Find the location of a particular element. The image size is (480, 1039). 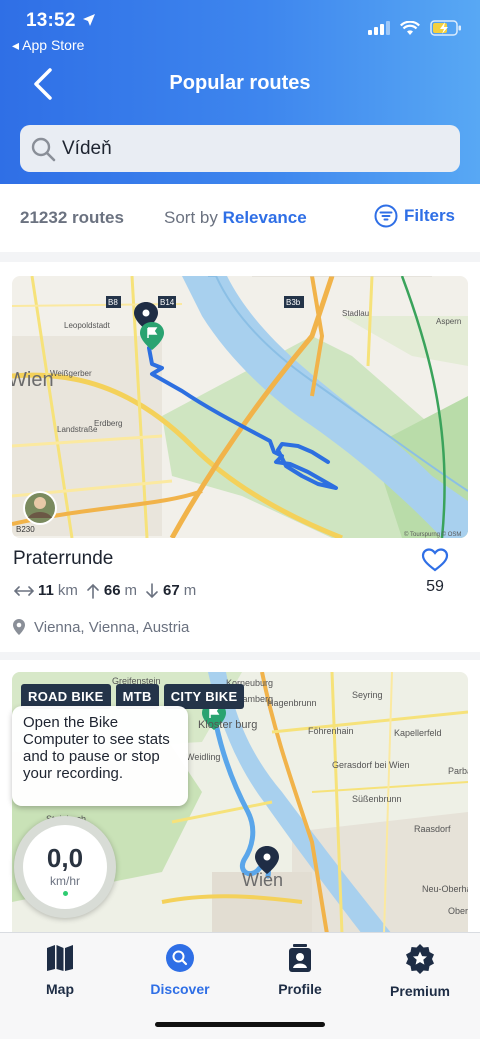

descent-icon is located at coordinates (152, 590).